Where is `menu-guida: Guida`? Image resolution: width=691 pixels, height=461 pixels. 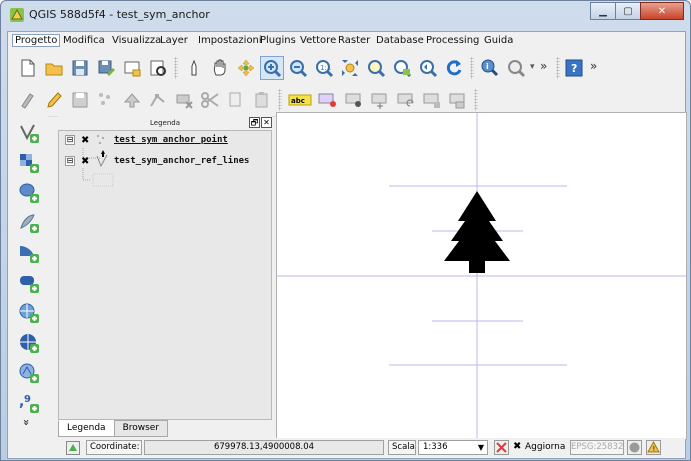 menu-guida: Guida is located at coordinates (498, 40).